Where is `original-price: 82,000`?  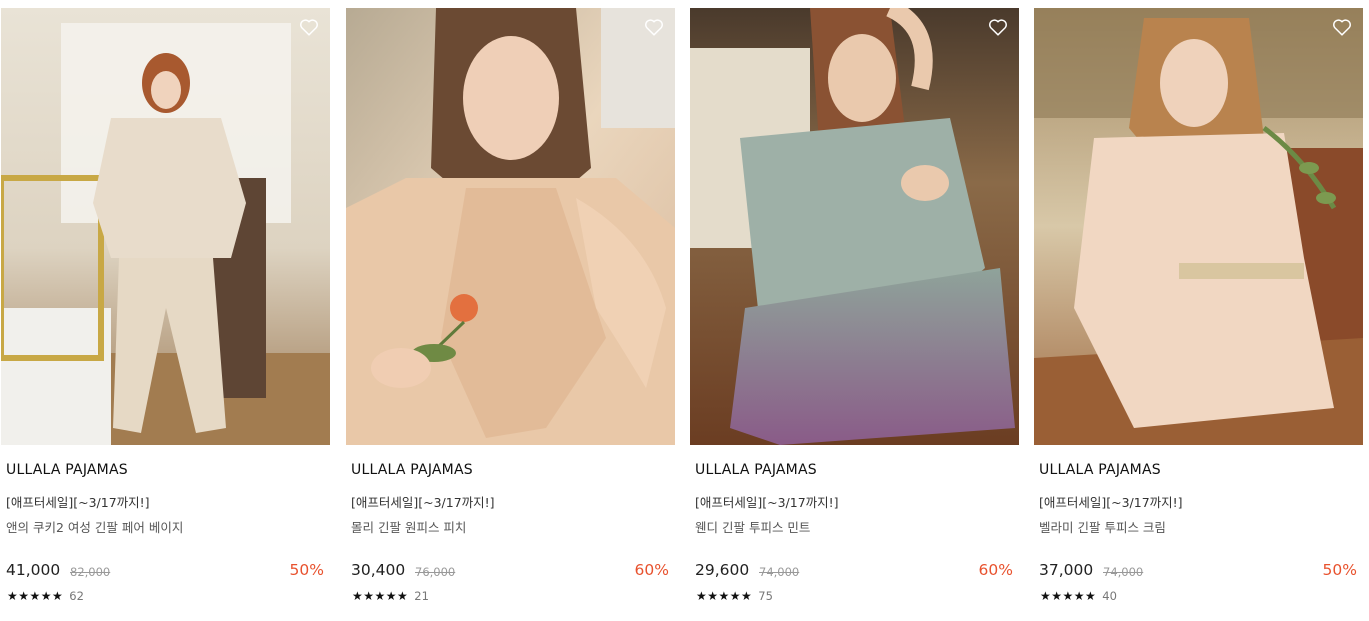 original-price: 82,000 is located at coordinates (90, 572).